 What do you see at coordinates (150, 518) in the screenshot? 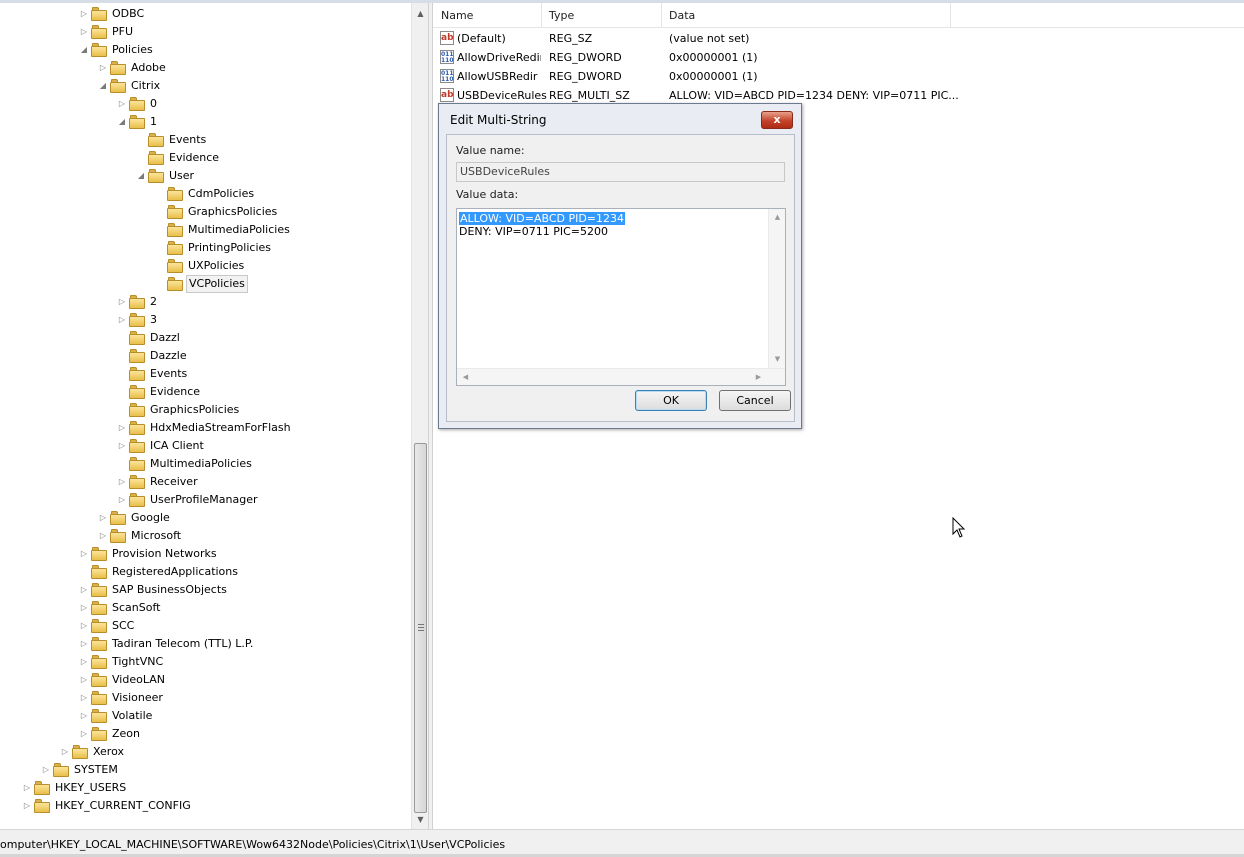
I see `tree-item-label: Google` at bounding box center [150, 518].